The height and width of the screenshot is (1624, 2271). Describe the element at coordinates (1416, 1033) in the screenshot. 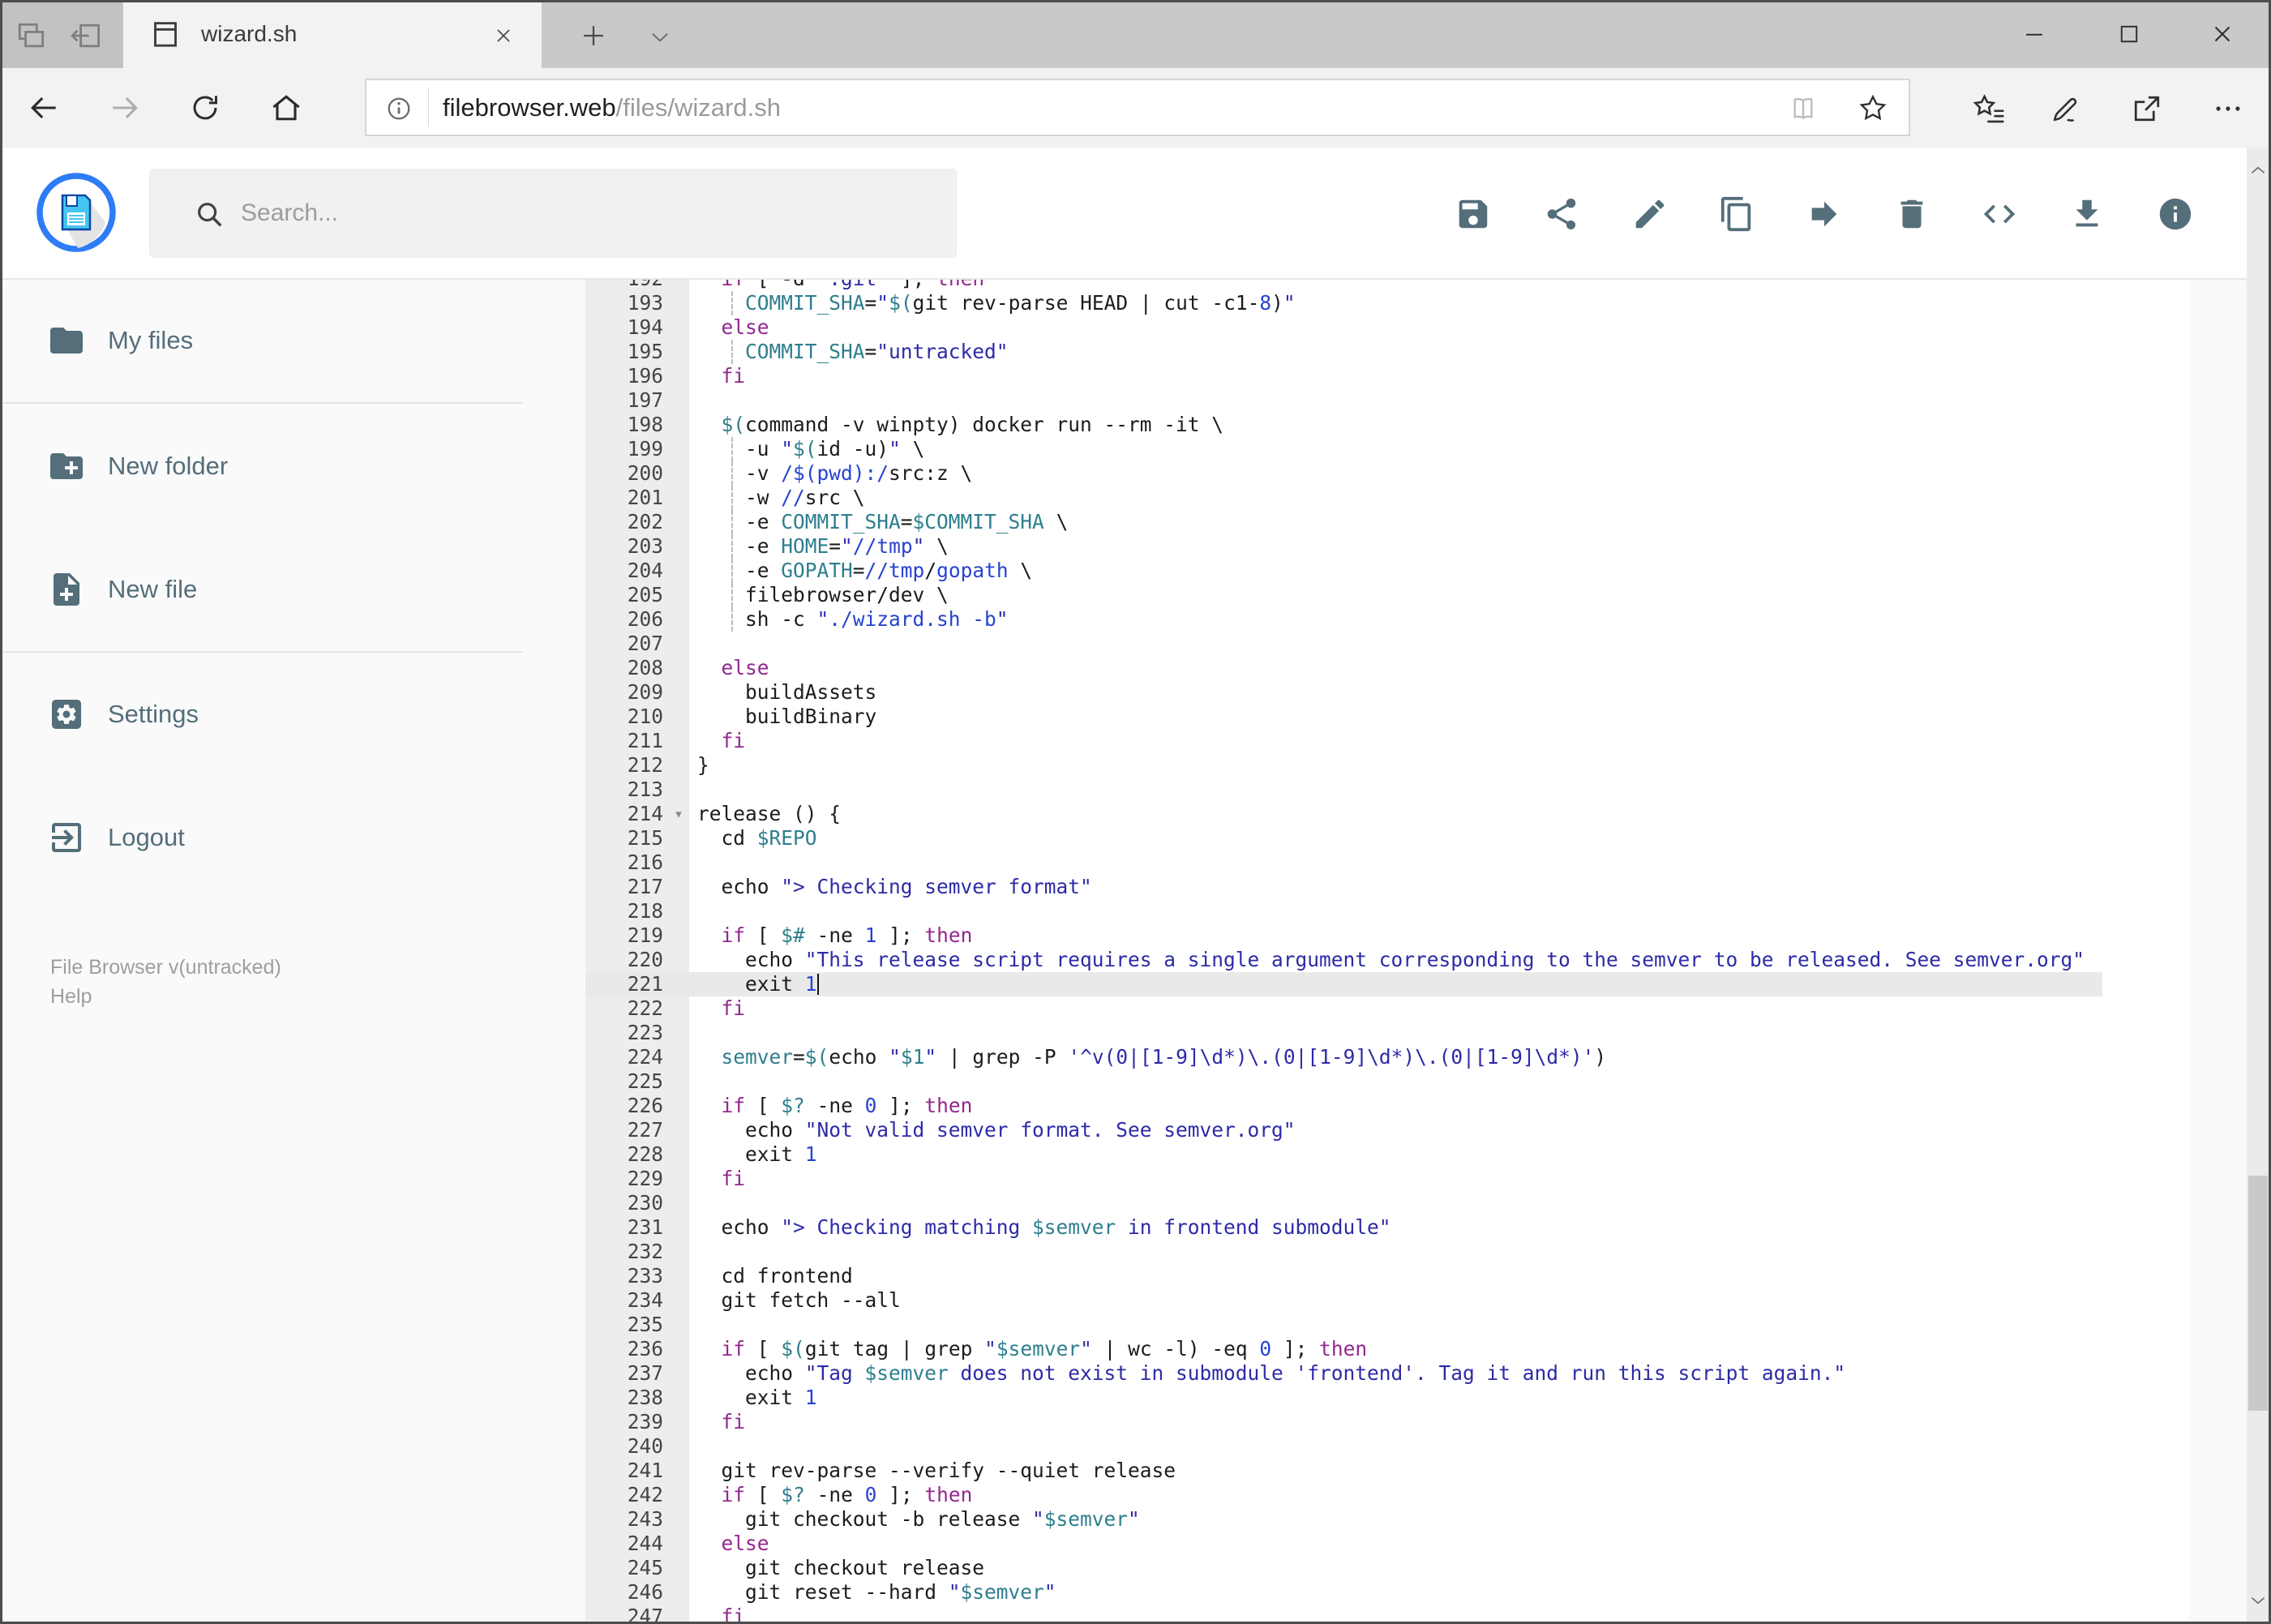

I see `code-line-223: 223` at that location.